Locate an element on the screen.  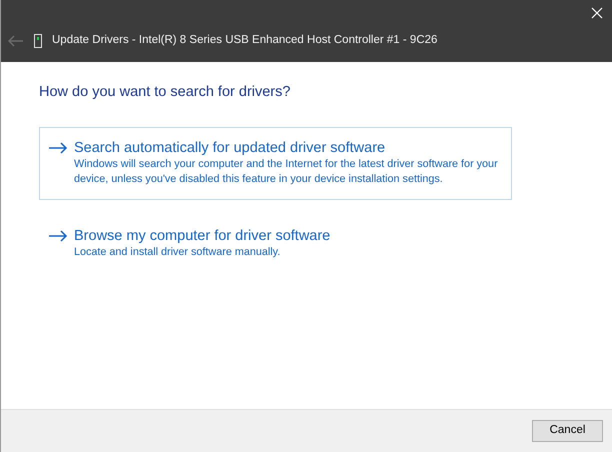
driver-option is located at coordinates (275, 163).